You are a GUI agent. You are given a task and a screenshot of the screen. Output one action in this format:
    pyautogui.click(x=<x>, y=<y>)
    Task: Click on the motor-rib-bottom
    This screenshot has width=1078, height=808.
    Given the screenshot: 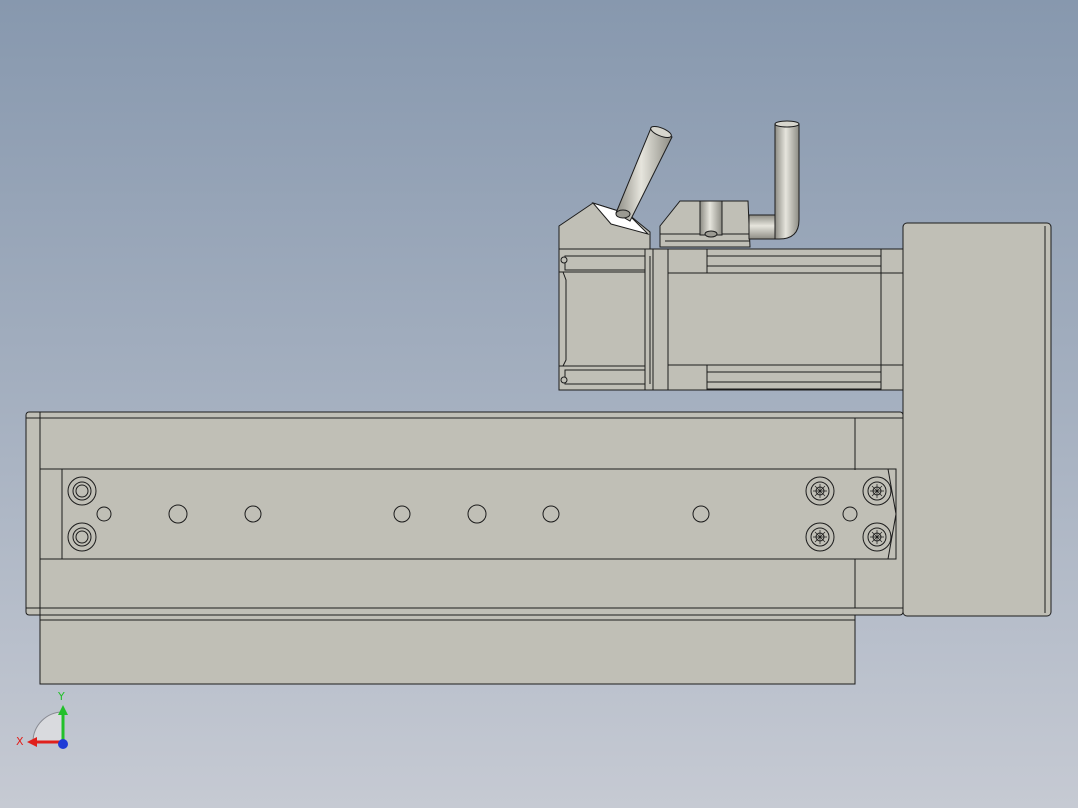 What is the action you would take?
    pyautogui.click(x=794, y=377)
    